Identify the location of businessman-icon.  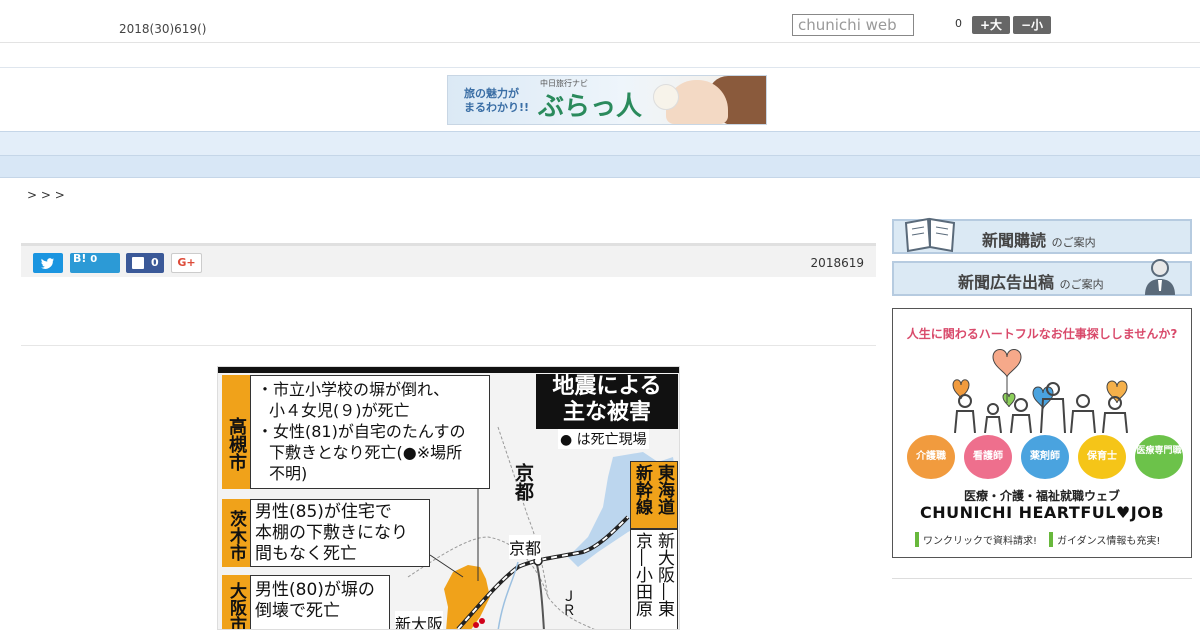
(1160, 277).